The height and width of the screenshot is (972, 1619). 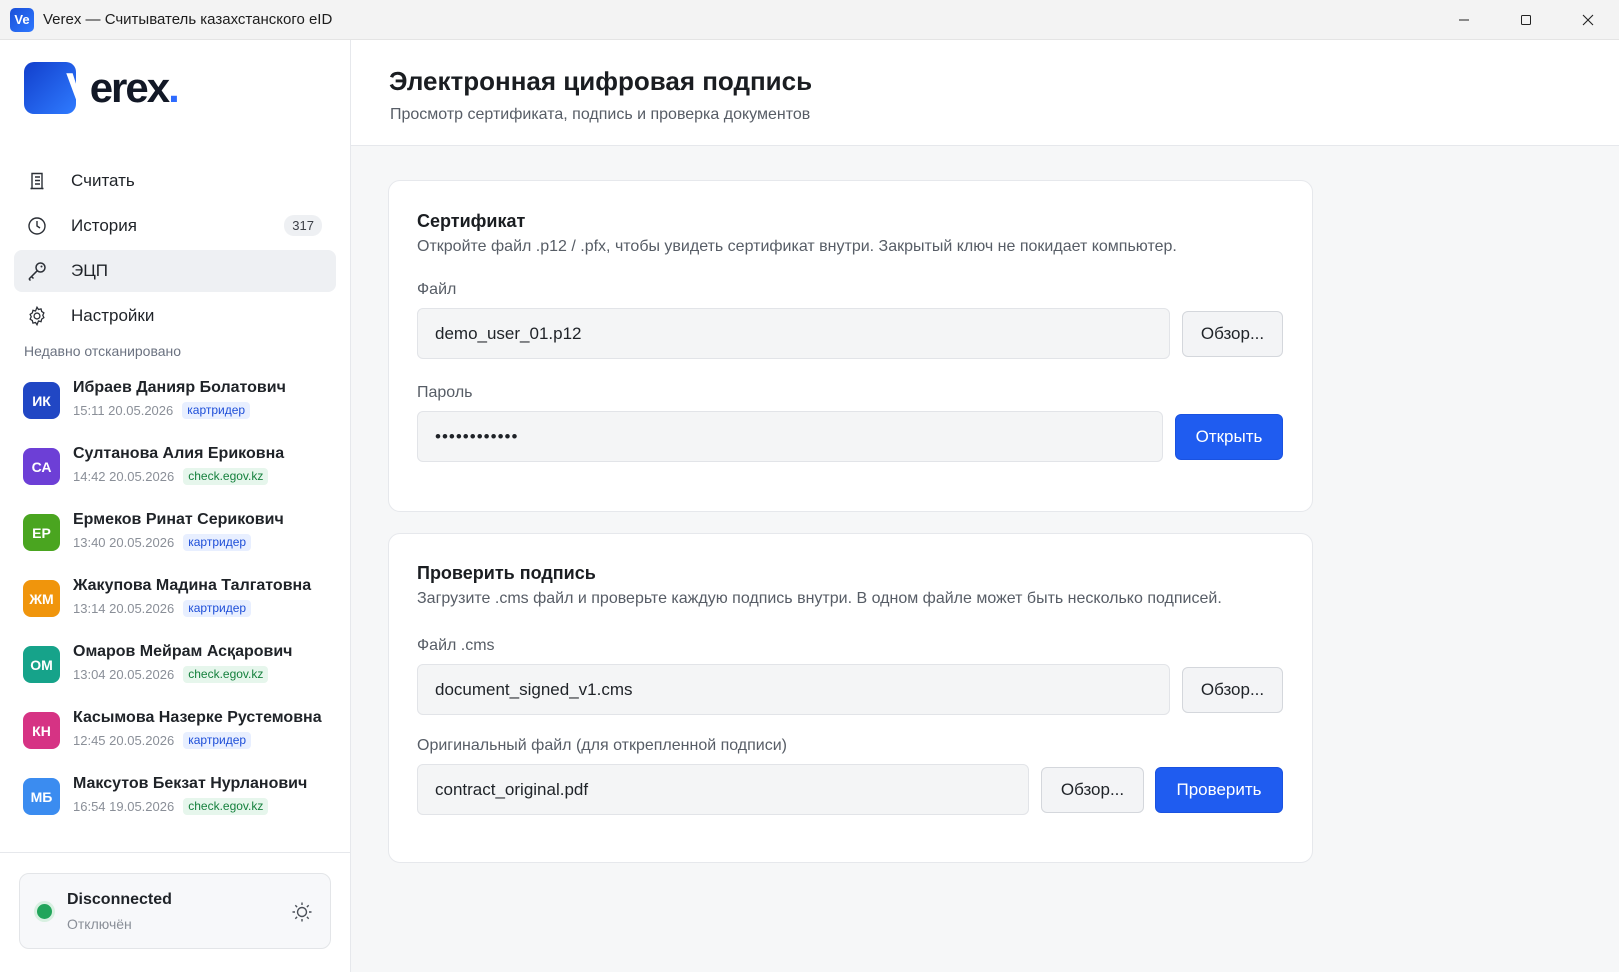 What do you see at coordinates (197, 717) in the screenshot?
I see `recent-name: Касымова Назерке Рустемовна` at bounding box center [197, 717].